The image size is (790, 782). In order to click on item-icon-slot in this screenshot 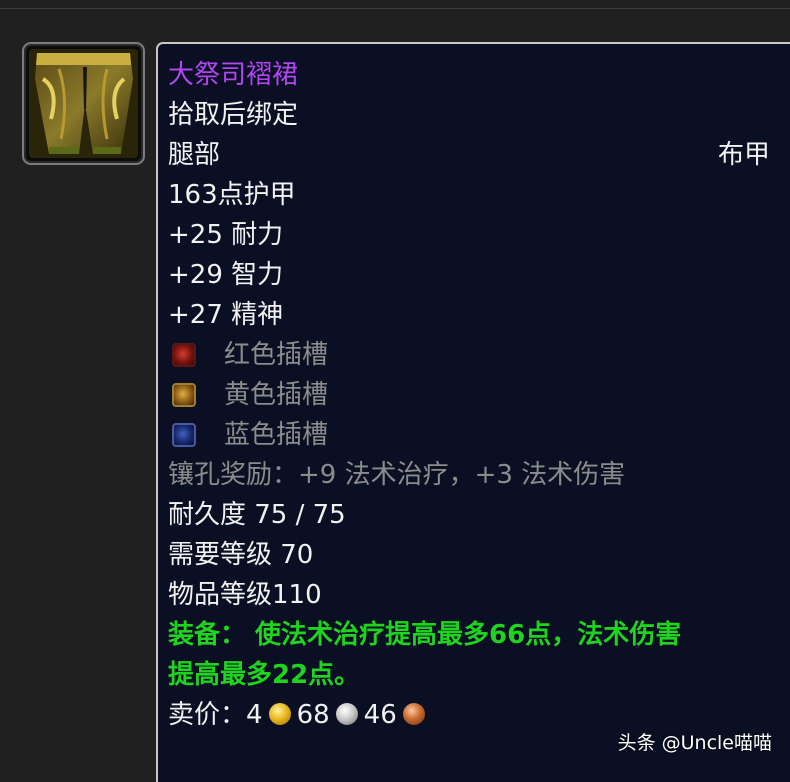, I will do `click(83, 103)`.